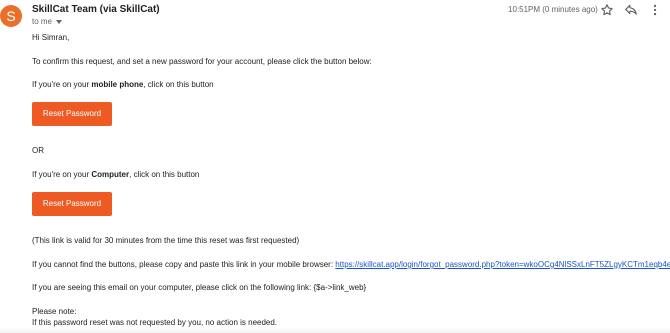 The image size is (670, 333). What do you see at coordinates (42, 21) in the screenshot?
I see `recipient-label: to me` at bounding box center [42, 21].